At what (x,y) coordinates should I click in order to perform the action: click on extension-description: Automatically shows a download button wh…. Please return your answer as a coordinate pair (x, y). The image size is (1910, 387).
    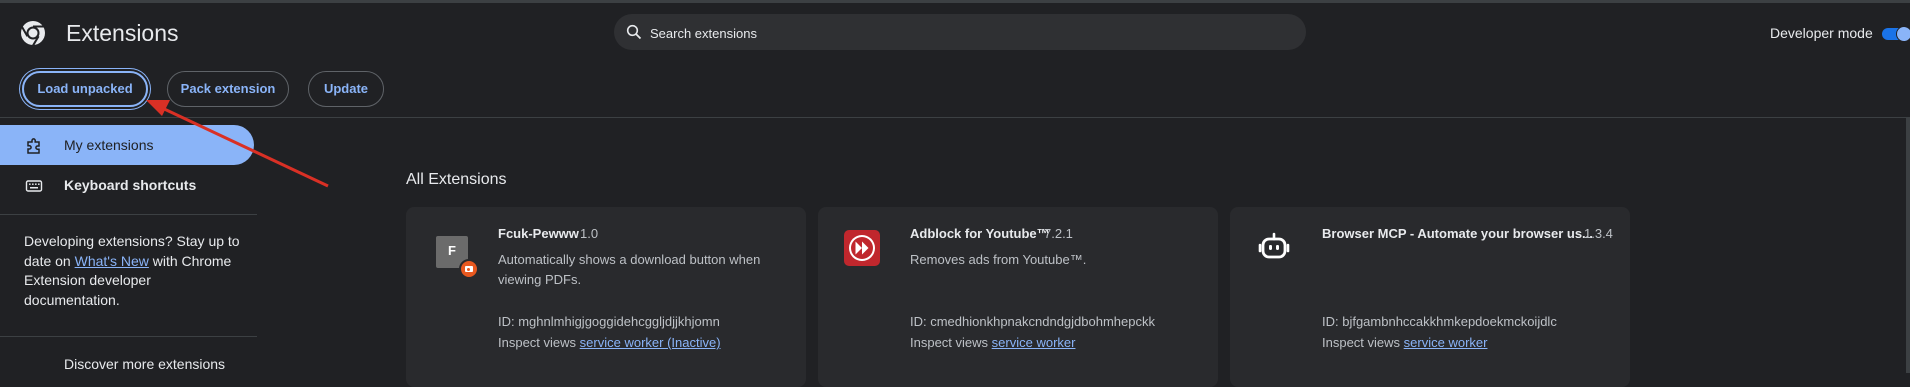
    Looking at the image, I should click on (629, 269).